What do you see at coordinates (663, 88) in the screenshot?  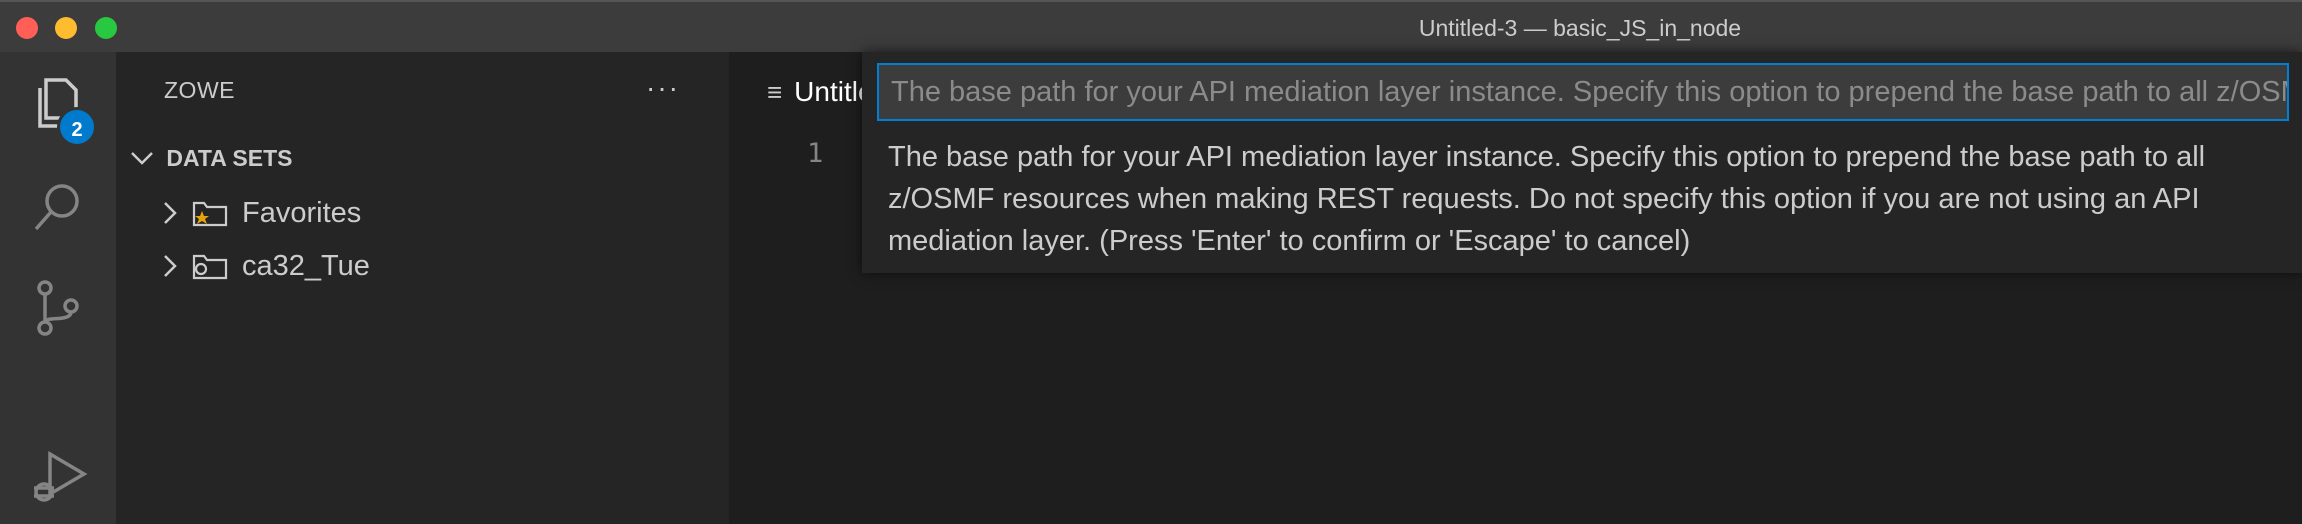 I see `more-actions-button: ···` at bounding box center [663, 88].